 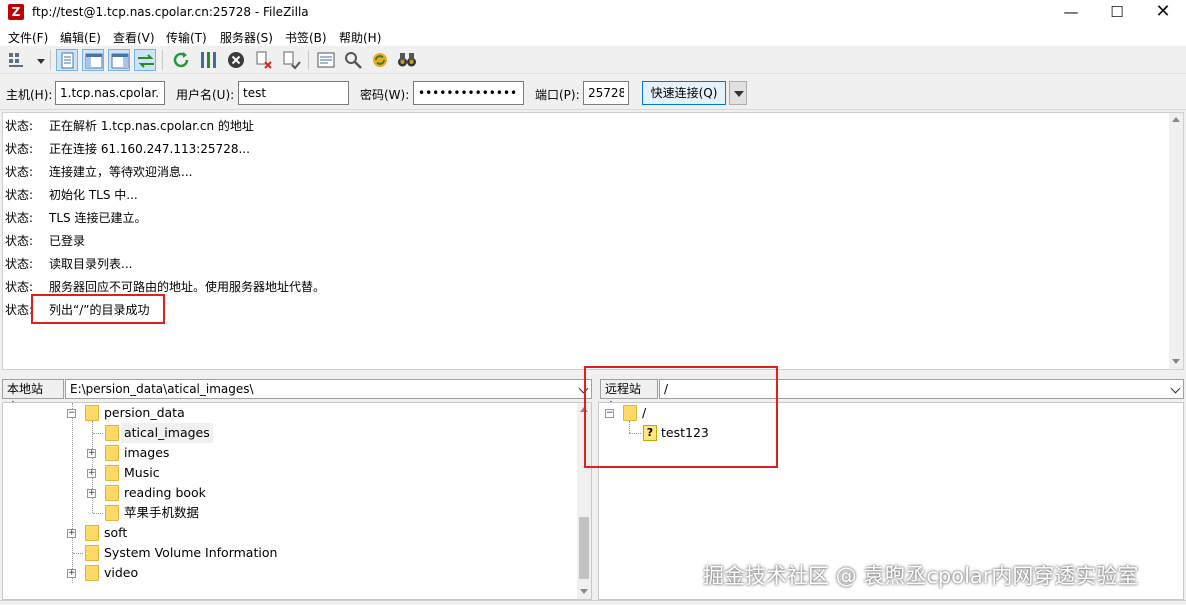 I want to click on chevron-down-icon, so click(x=739, y=94).